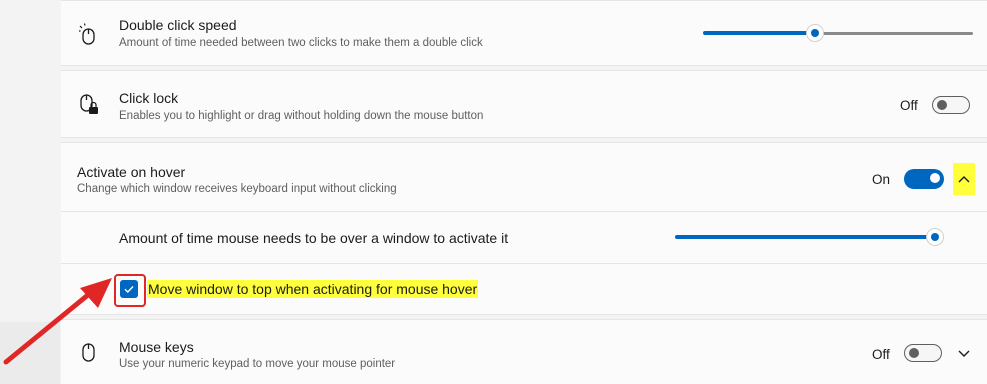  I want to click on hover-time-slider, so click(809, 237).